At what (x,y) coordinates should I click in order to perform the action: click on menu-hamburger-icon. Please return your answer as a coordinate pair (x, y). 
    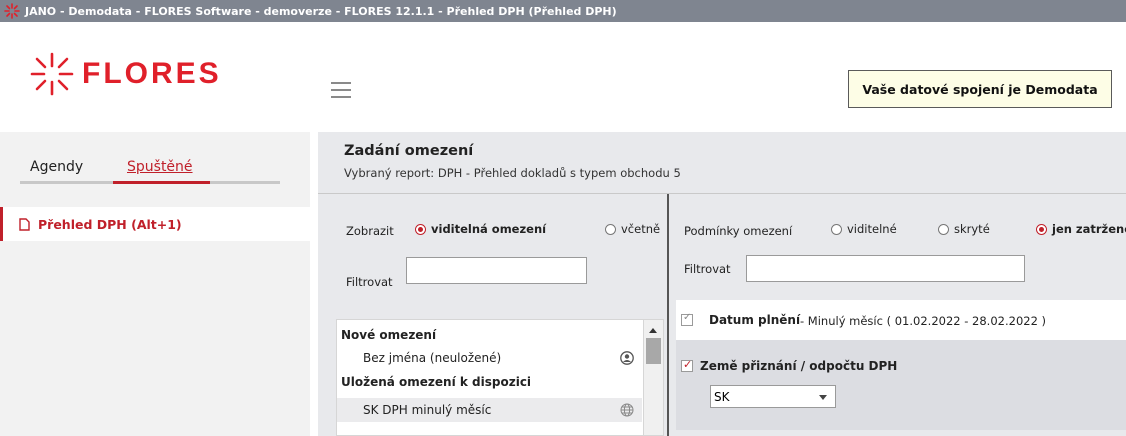
    Looking at the image, I should click on (341, 90).